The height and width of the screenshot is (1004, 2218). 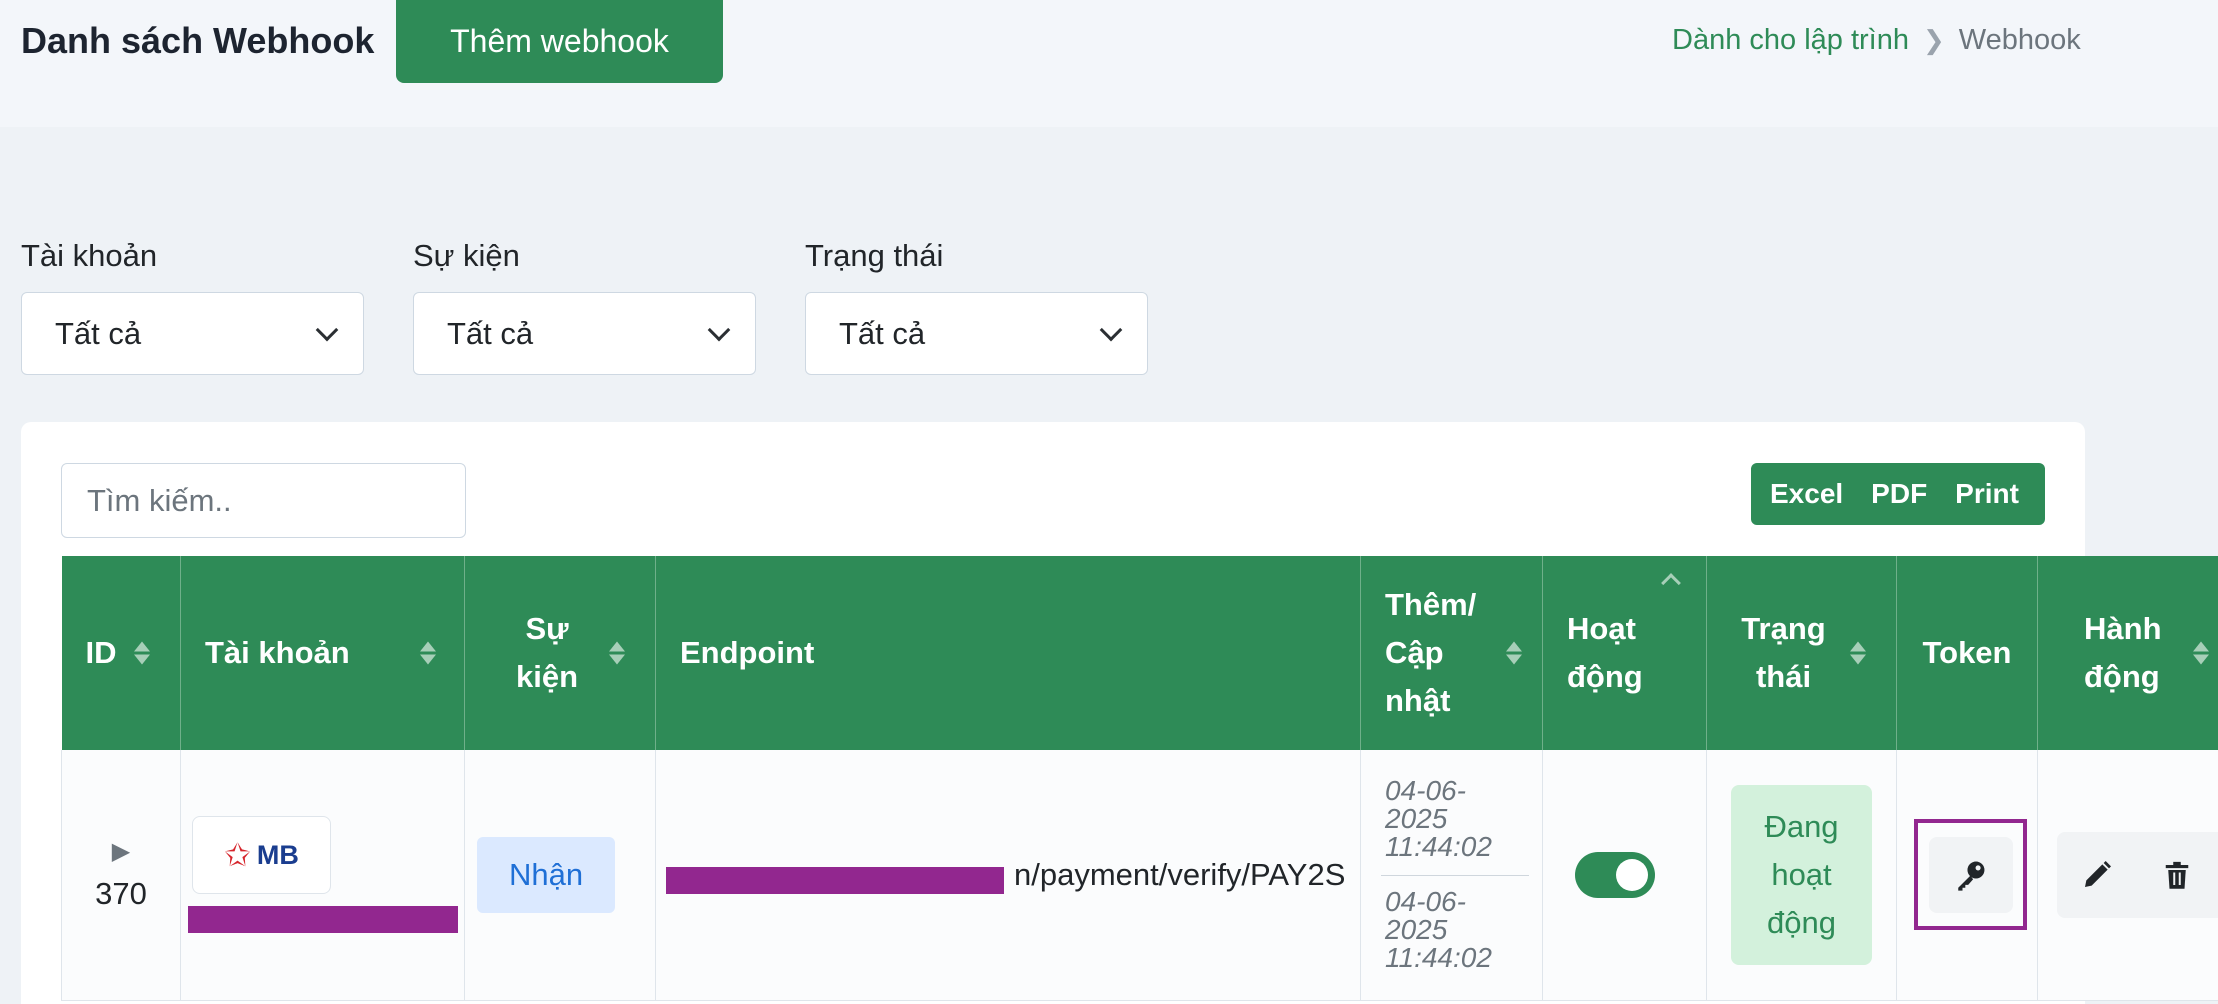 What do you see at coordinates (560, 653) in the screenshot?
I see `column-header-event: Sự kiện` at bounding box center [560, 653].